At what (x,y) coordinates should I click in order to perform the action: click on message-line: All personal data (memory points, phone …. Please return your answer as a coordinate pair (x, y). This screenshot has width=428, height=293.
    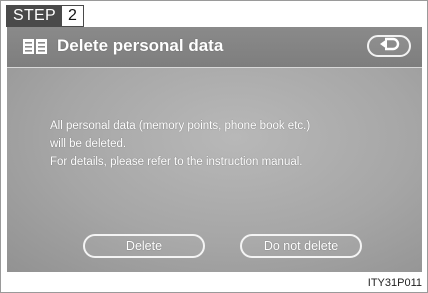
    Looking at the image, I should click on (180, 126).